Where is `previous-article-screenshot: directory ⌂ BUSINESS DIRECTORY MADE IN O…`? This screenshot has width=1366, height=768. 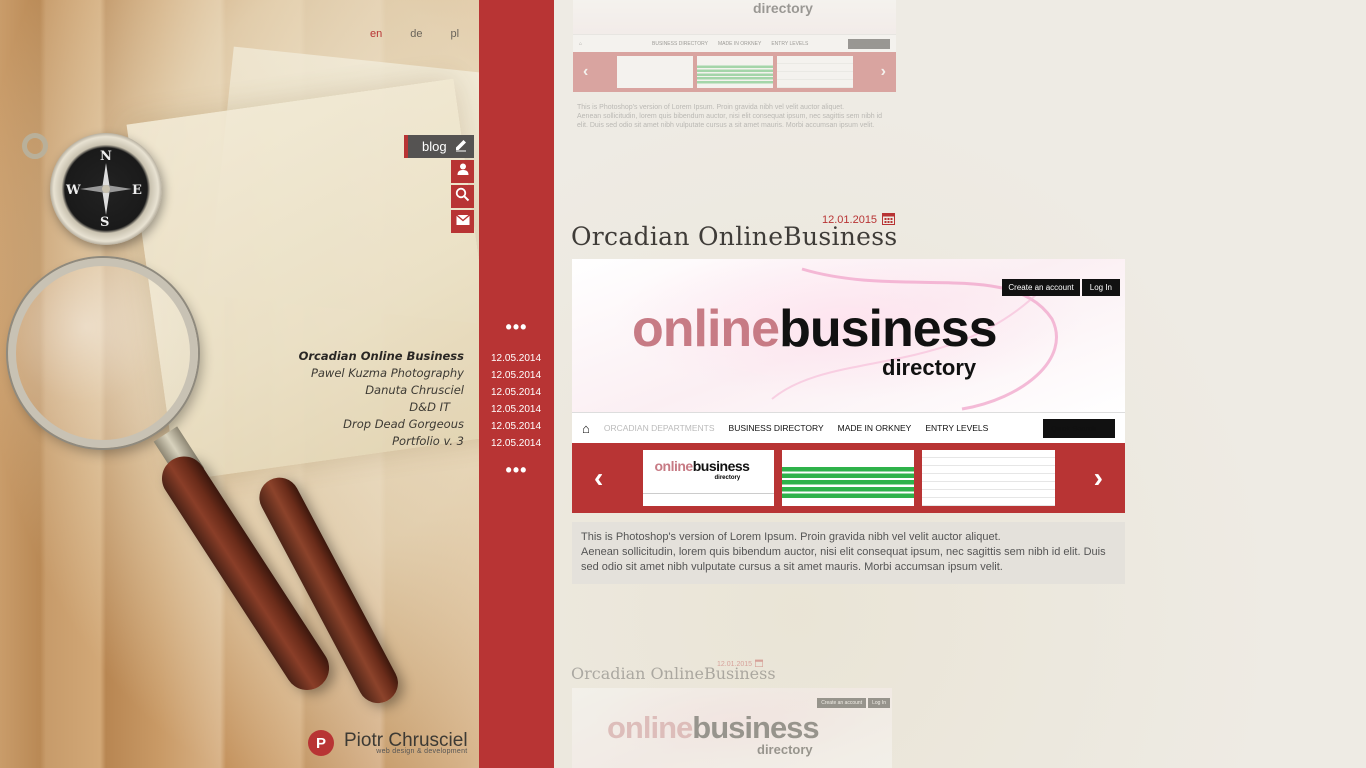 previous-article-screenshot: directory ⌂ BUSINESS DIRECTORY MADE IN O… is located at coordinates (734, 46).